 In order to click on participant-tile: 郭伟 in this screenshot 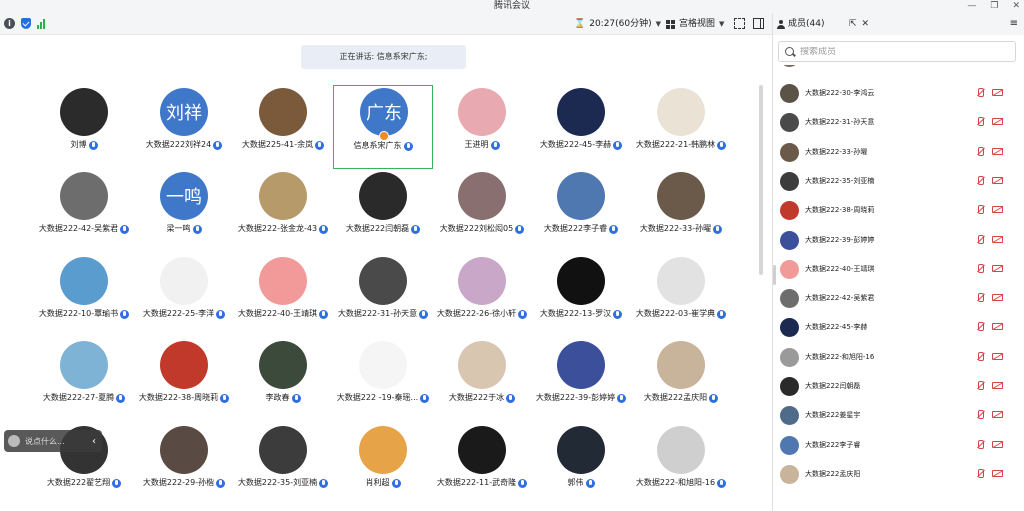, I will do `click(581, 465)`.